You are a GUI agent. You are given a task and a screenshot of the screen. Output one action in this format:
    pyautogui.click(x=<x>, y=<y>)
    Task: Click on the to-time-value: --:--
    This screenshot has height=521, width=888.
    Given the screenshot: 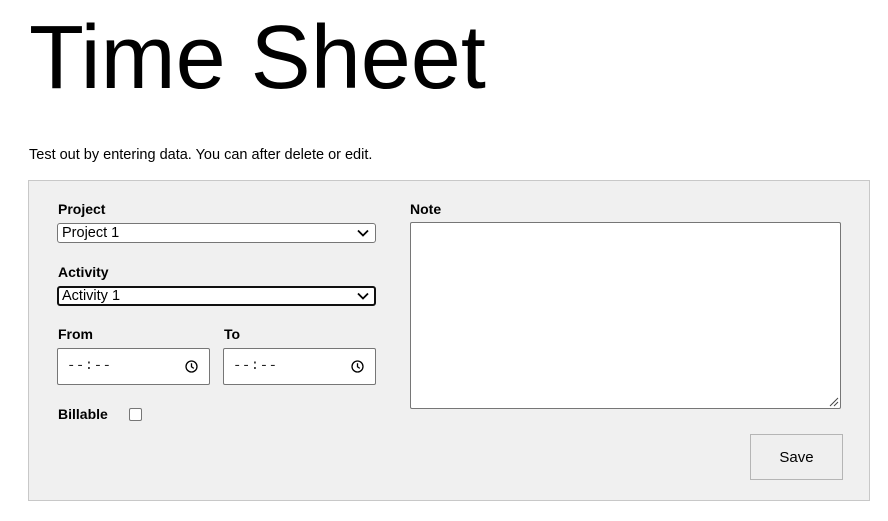 What is the action you would take?
    pyautogui.click(x=255, y=366)
    